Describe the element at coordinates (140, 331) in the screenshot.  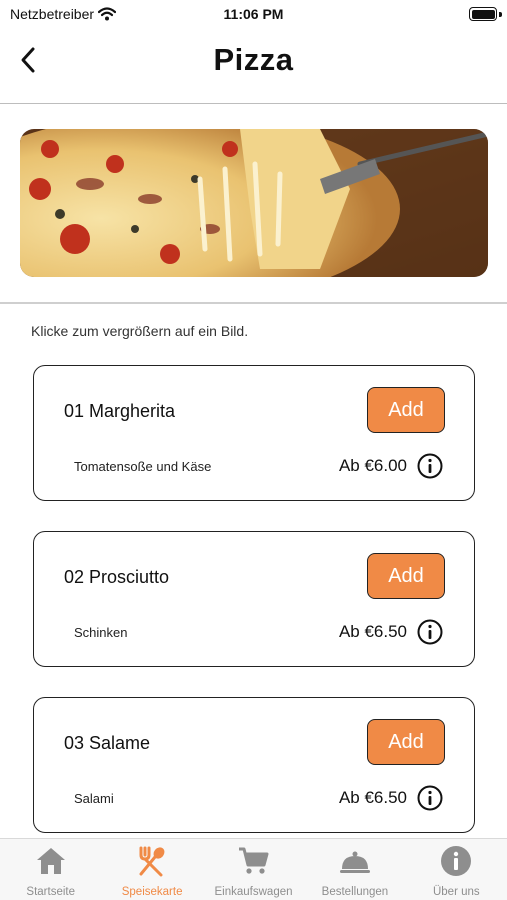
I see `hint-text: Klicke zum vergrößern auf ein Bild.` at that location.